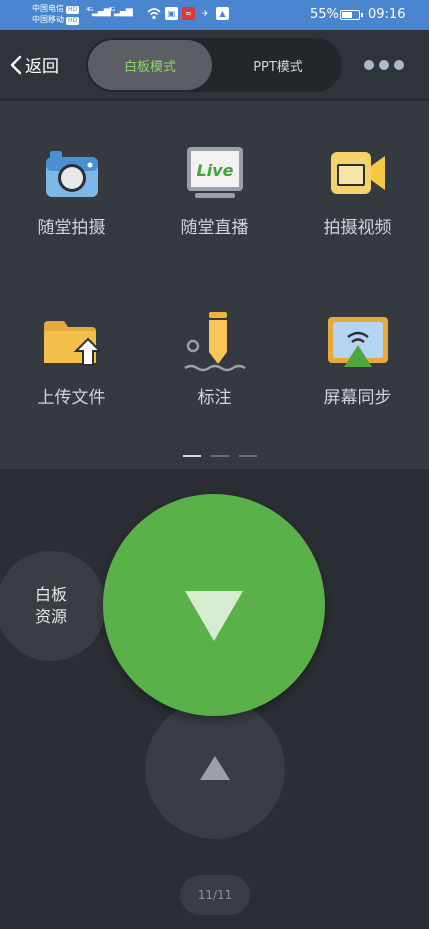 Image resolution: width=429 pixels, height=929 pixels. I want to click on tool-upload-file: 上传文件, so click(71, 360).